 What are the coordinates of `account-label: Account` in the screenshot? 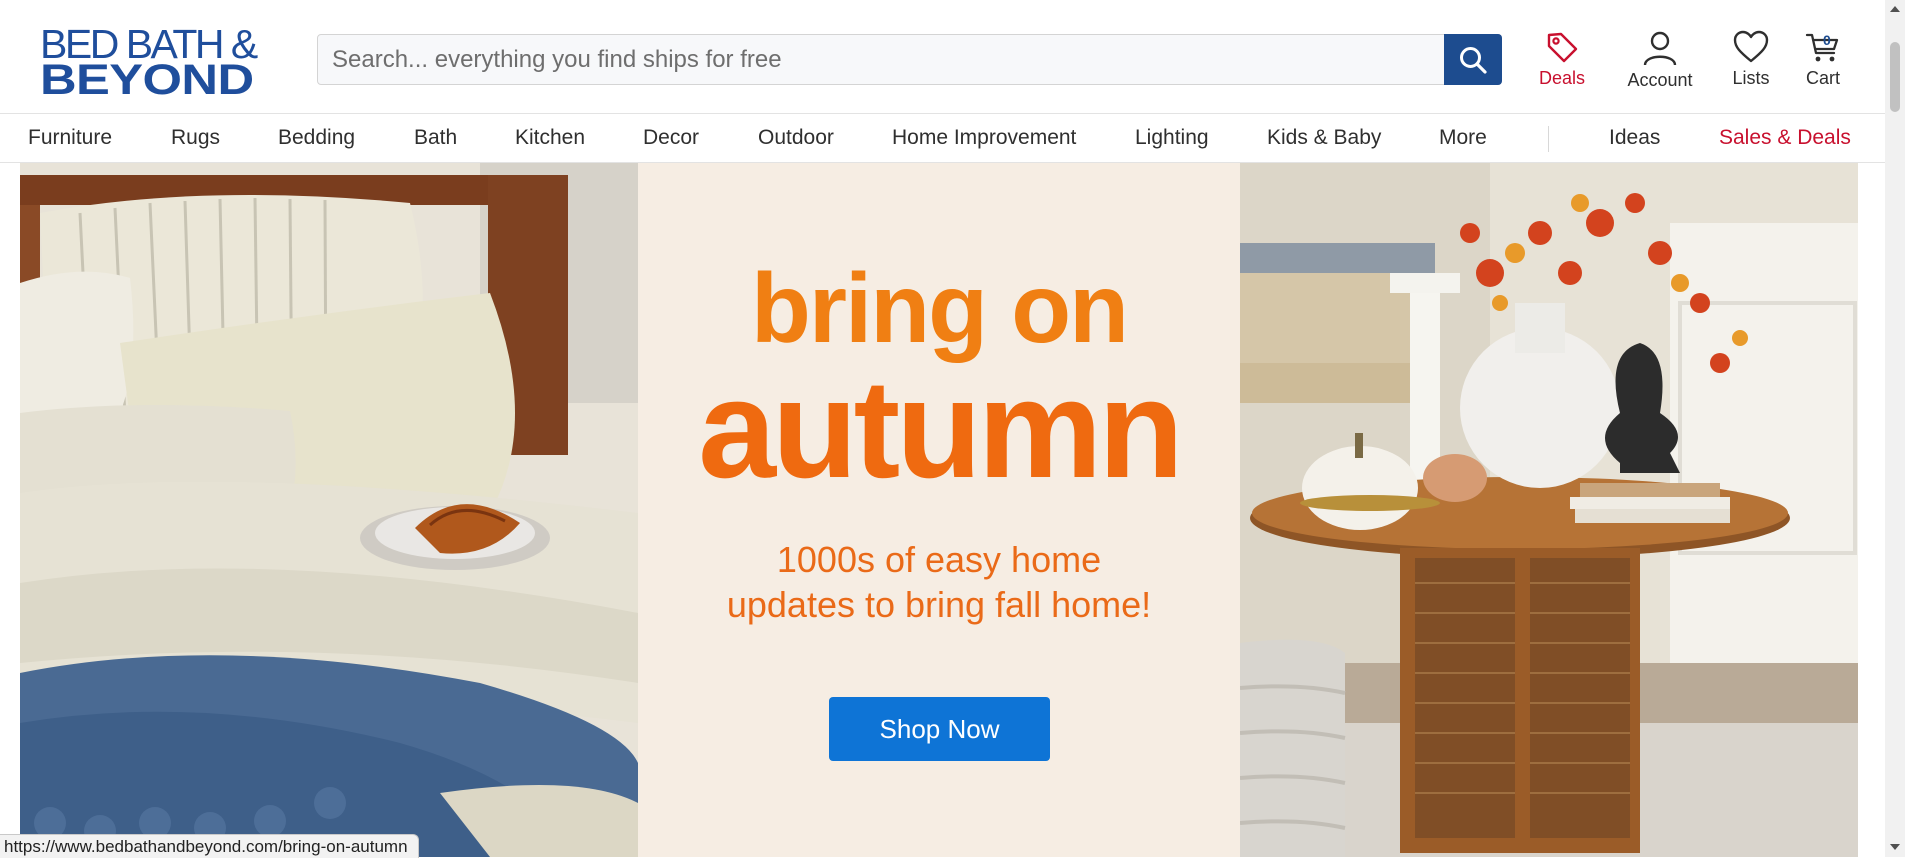 It's located at (1660, 80).